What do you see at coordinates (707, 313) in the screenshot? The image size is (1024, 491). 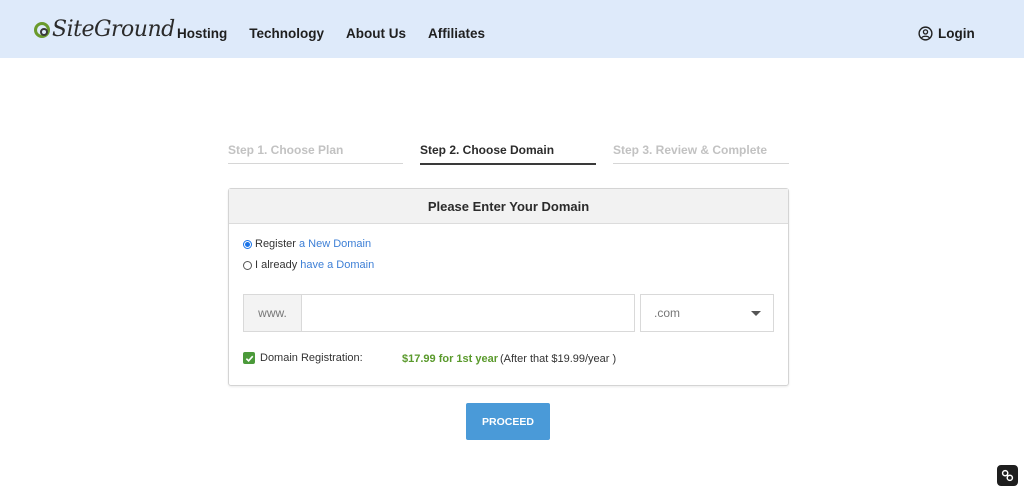 I see `tld-select: .com` at bounding box center [707, 313].